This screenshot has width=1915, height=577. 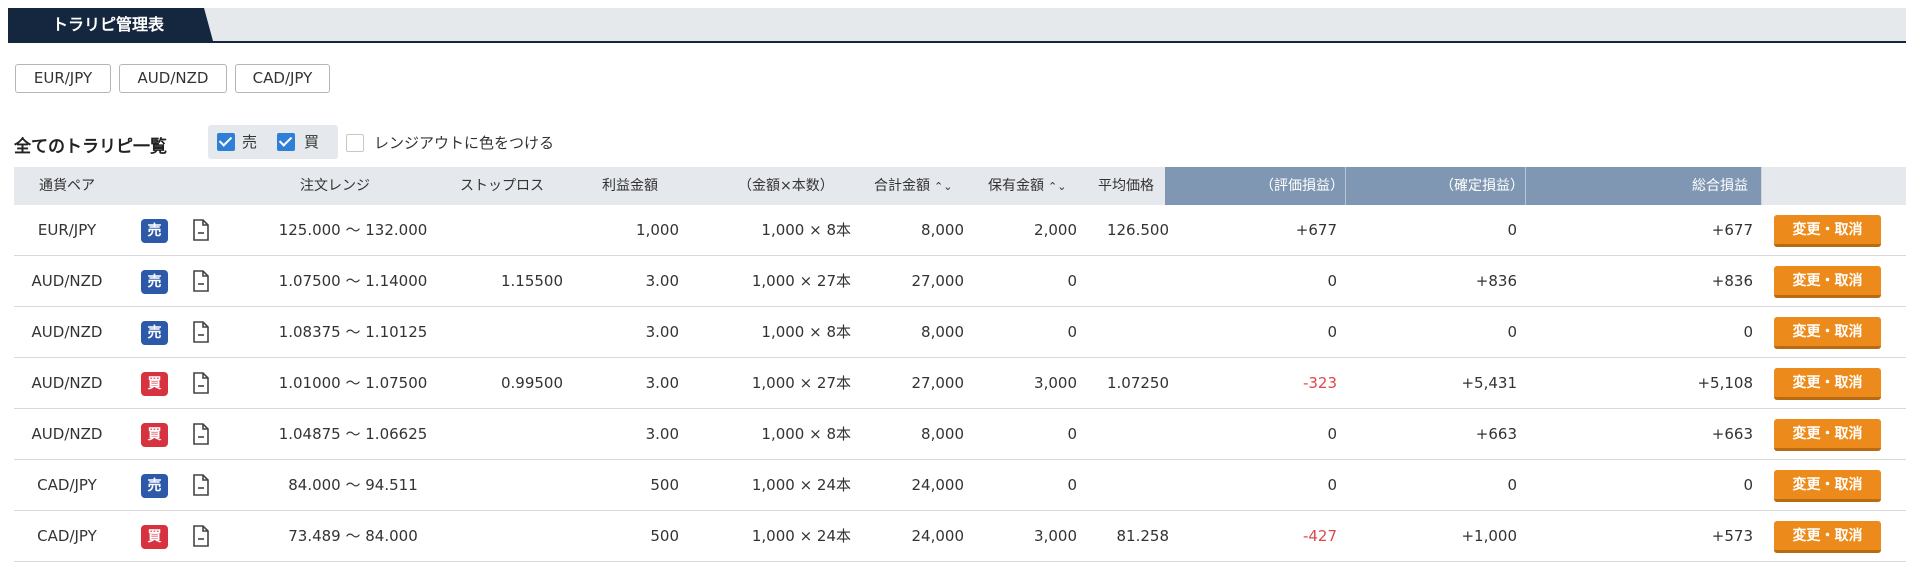 What do you see at coordinates (1319, 383) in the screenshot?
I see `cell-unrealized: -323` at bounding box center [1319, 383].